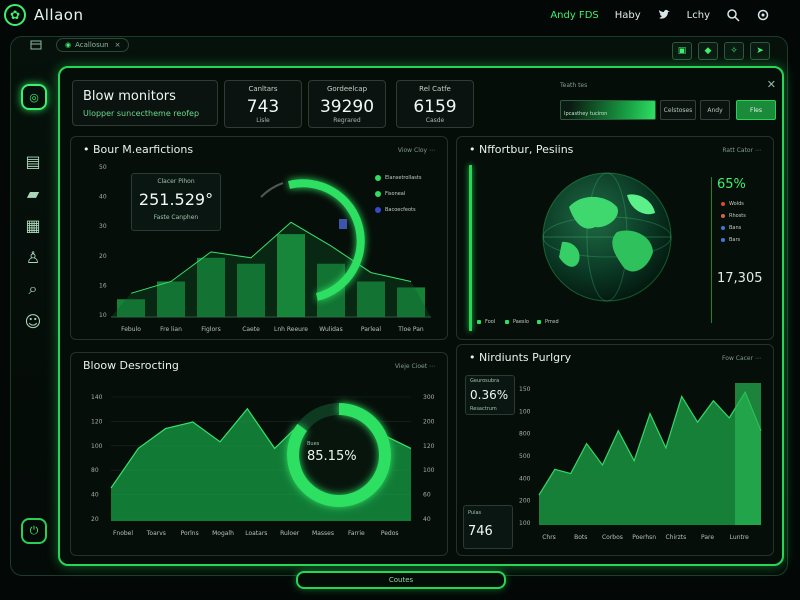  I want to click on logout-icon: ⏻, so click(34, 531).